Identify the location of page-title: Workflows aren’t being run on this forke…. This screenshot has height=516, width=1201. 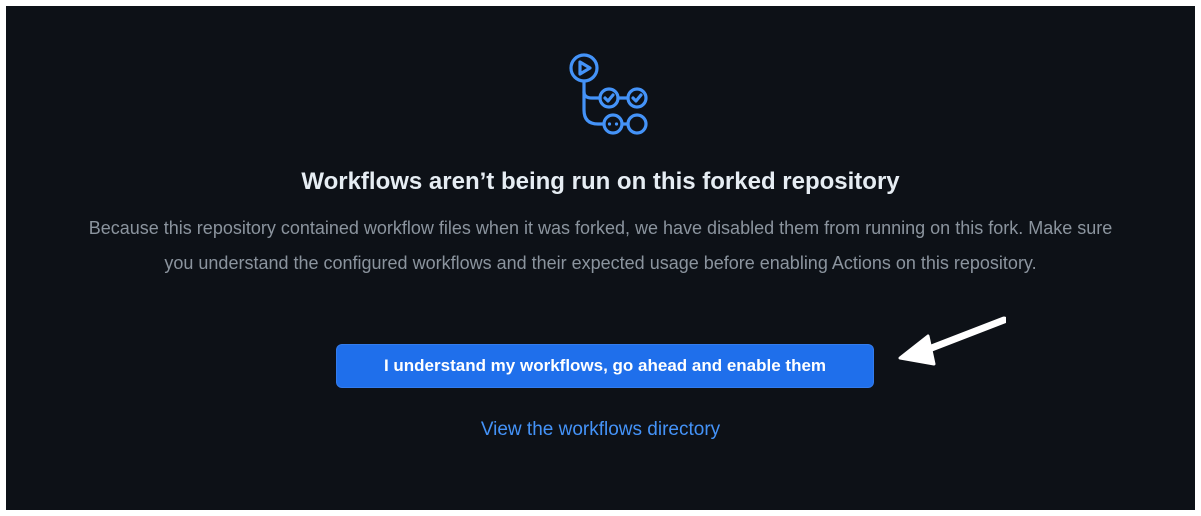
(600, 181).